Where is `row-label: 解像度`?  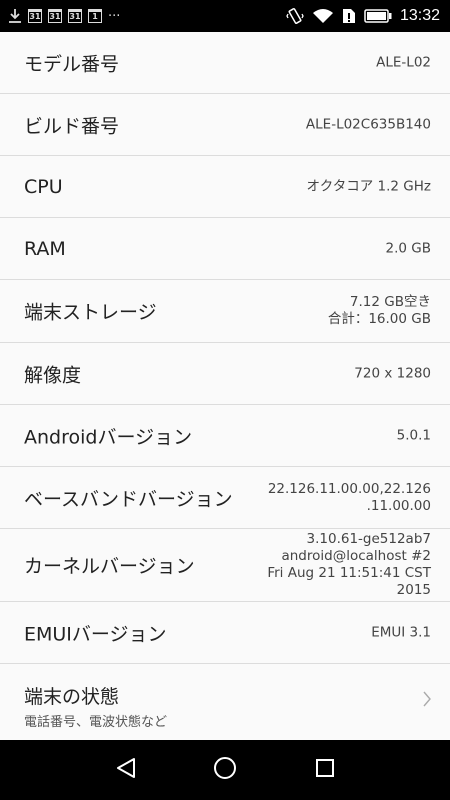
row-label: 解像度 is located at coordinates (53, 375).